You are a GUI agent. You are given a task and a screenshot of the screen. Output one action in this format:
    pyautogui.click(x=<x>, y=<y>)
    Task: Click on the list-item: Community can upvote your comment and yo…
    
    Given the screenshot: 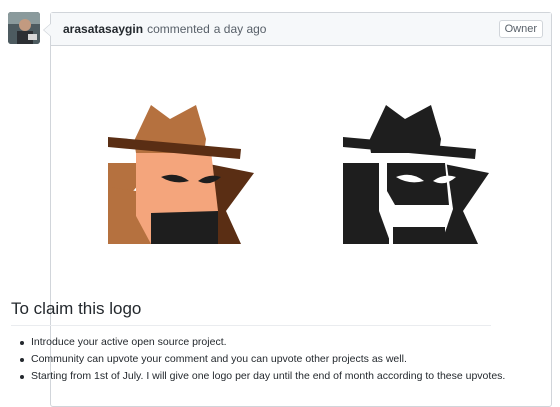 What is the action you would take?
    pyautogui.click(x=256, y=359)
    